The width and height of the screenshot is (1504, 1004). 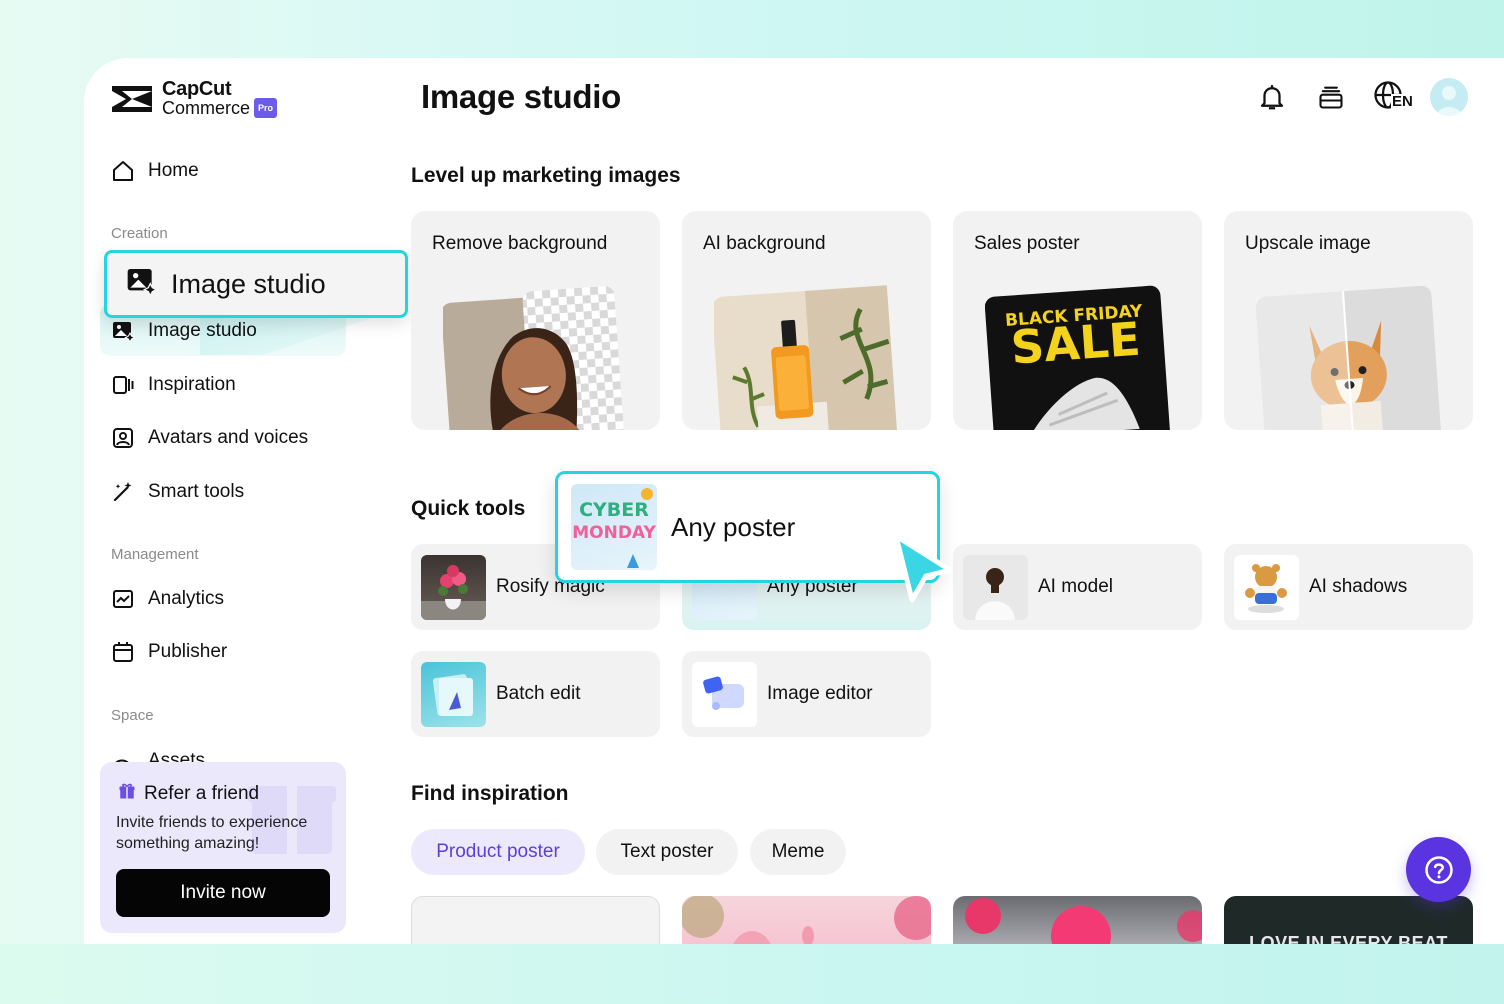 I want to click on sales-poster-image: BLACK FRIDAY SALE, so click(x=1078, y=357).